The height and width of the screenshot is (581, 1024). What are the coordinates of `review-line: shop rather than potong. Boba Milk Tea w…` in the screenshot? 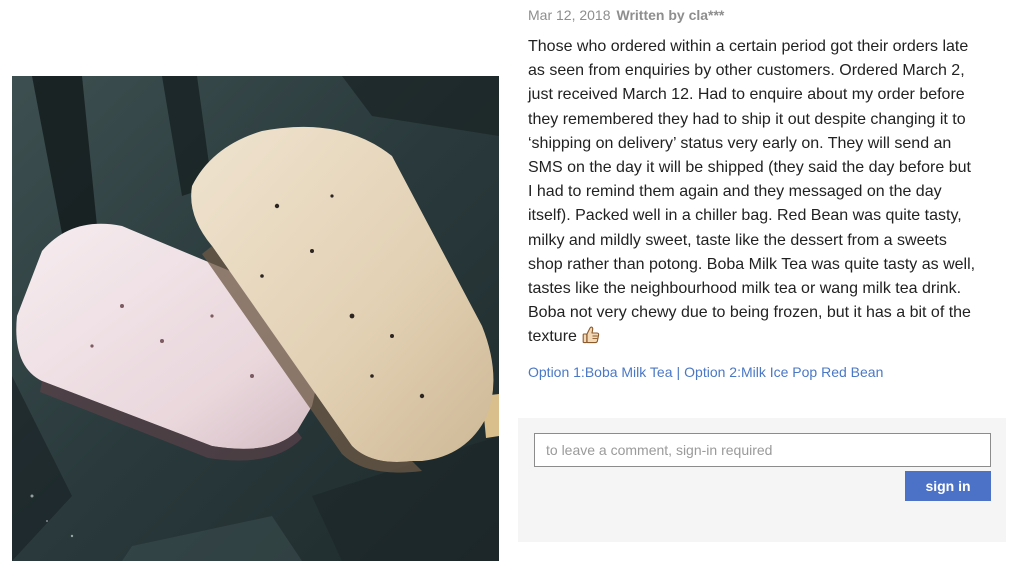 It's located at (752, 264).